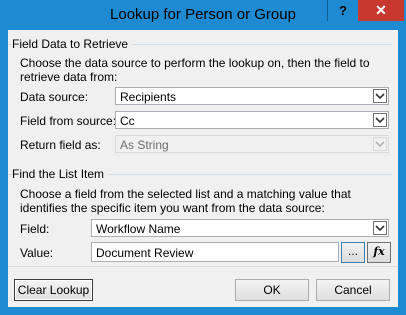  I want to click on section-title-find-list-item: Find the List Item, so click(60, 174).